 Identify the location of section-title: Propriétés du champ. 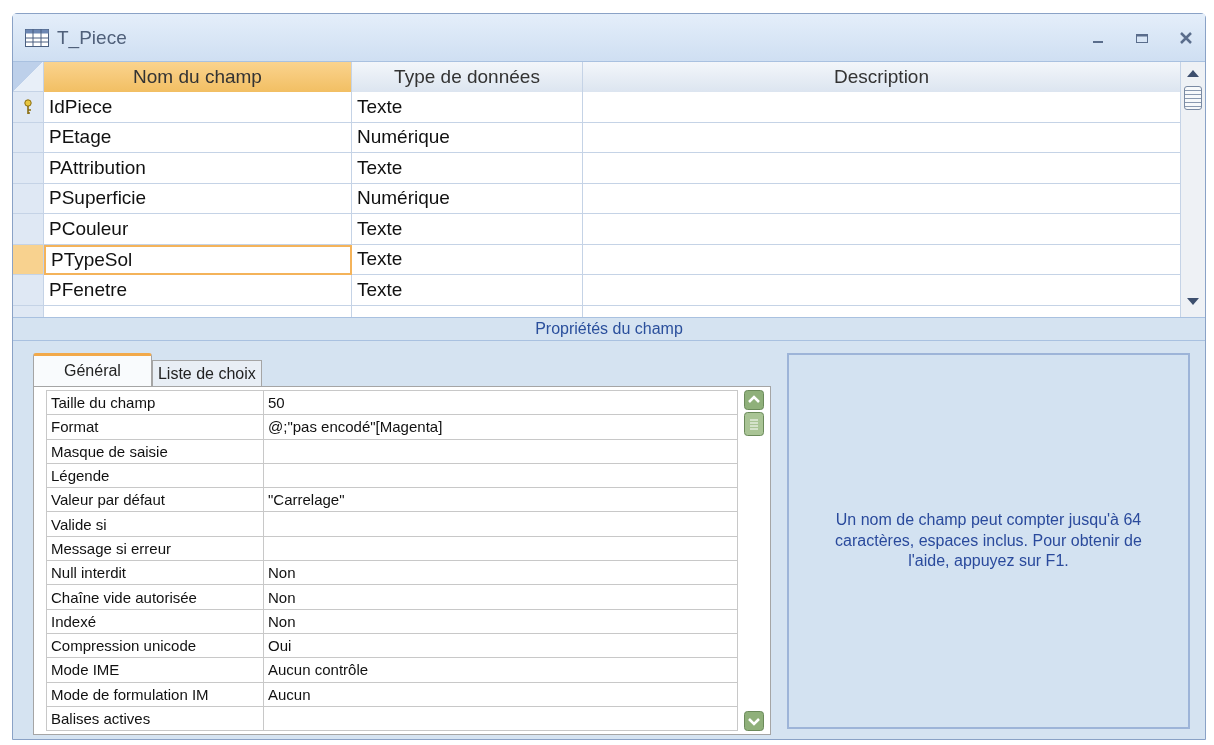
(609, 329).